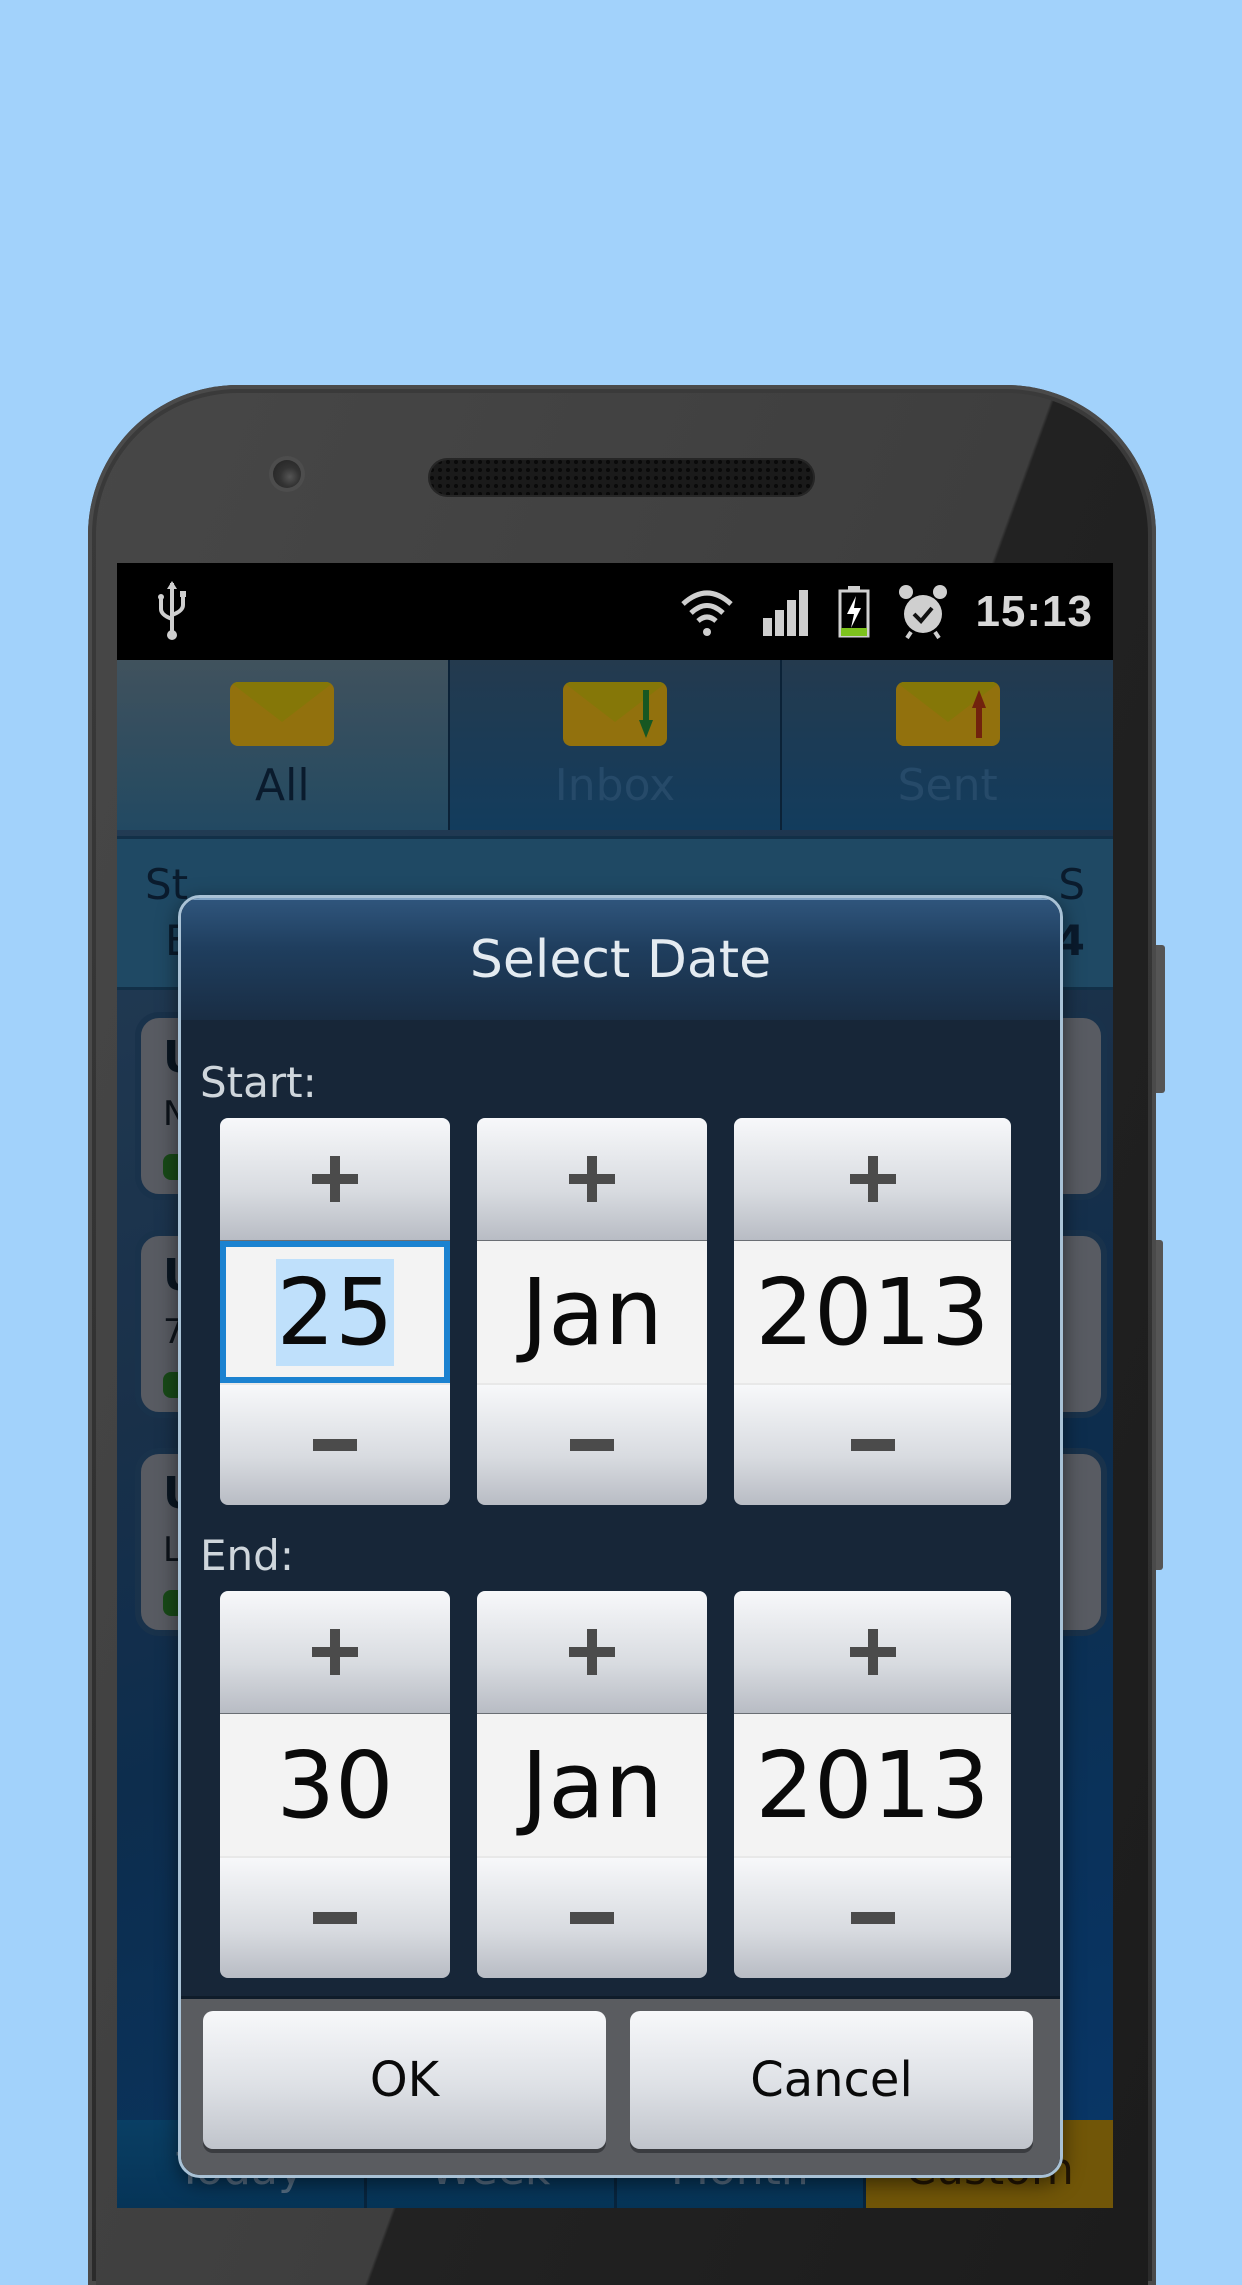  I want to click on dialog-header: Select Date, so click(620, 959).